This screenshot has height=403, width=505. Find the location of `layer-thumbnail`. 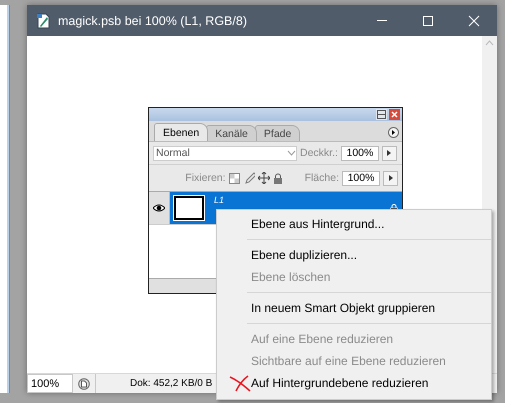

layer-thumbnail is located at coordinates (189, 208).